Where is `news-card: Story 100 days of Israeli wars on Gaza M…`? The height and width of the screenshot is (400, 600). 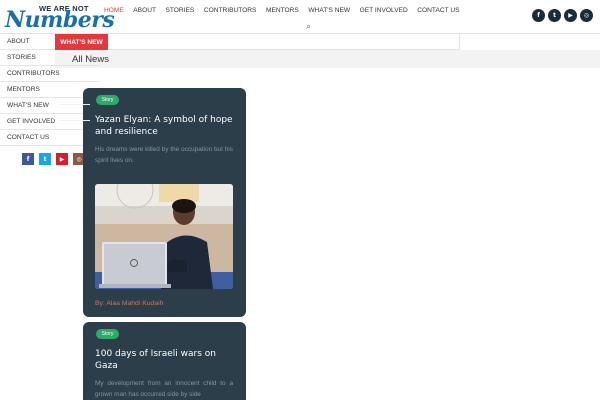 news-card: Story 100 days of Israeli wars on Gaza M… is located at coordinates (164, 361).